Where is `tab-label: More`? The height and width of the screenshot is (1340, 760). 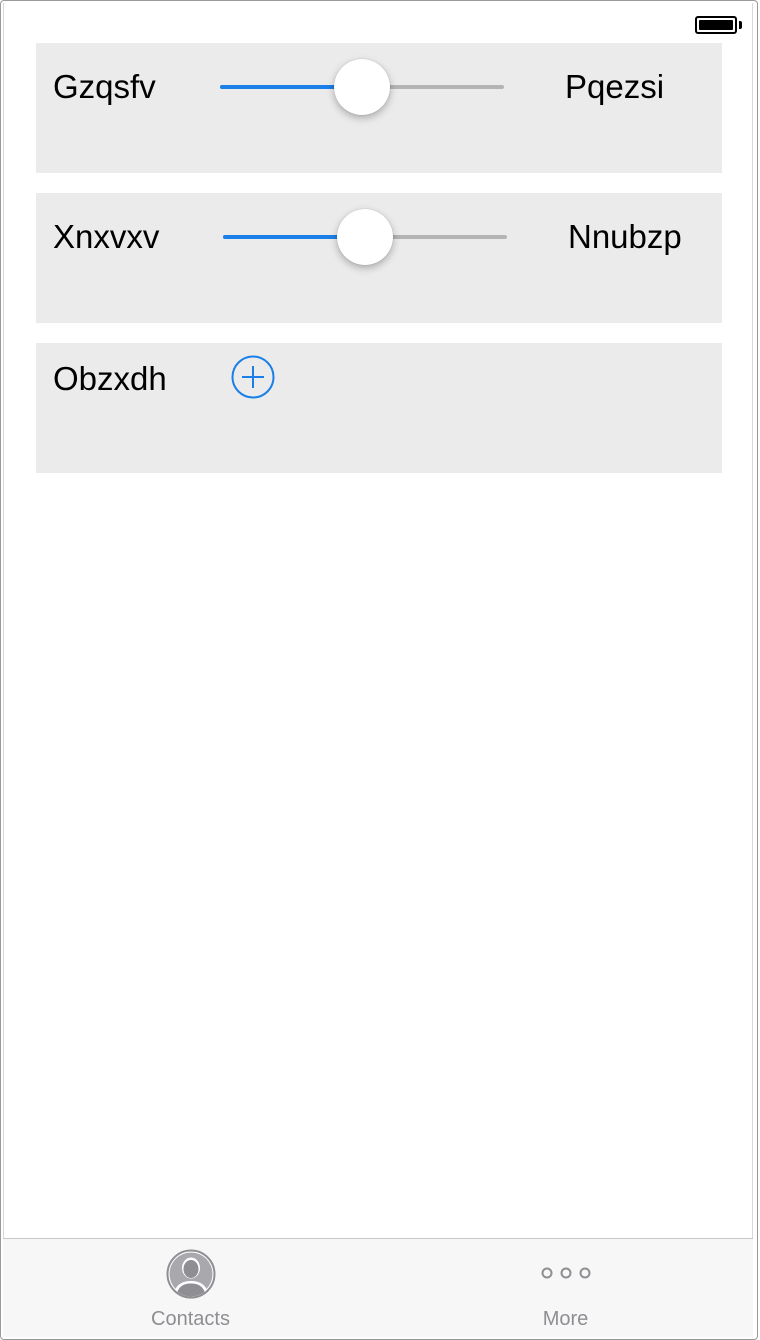
tab-label: More is located at coordinates (565, 1319).